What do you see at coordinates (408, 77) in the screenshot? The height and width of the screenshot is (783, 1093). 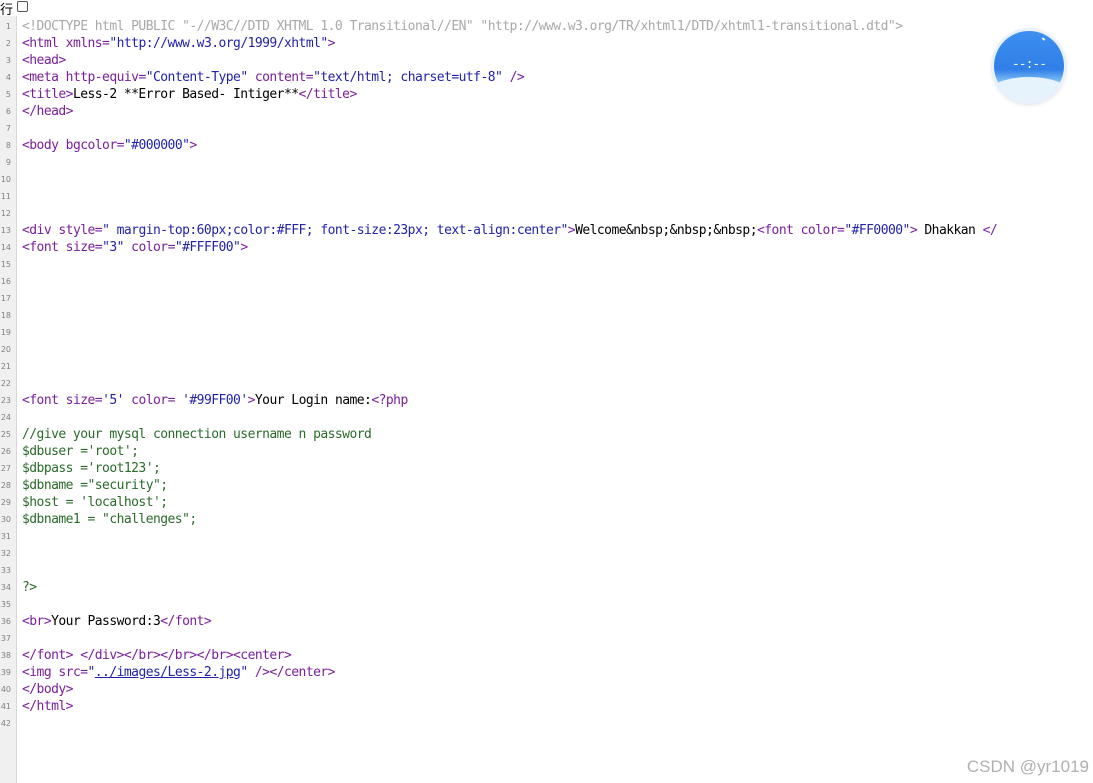 I see `code-token: "text/html; charset=utf-8"` at bounding box center [408, 77].